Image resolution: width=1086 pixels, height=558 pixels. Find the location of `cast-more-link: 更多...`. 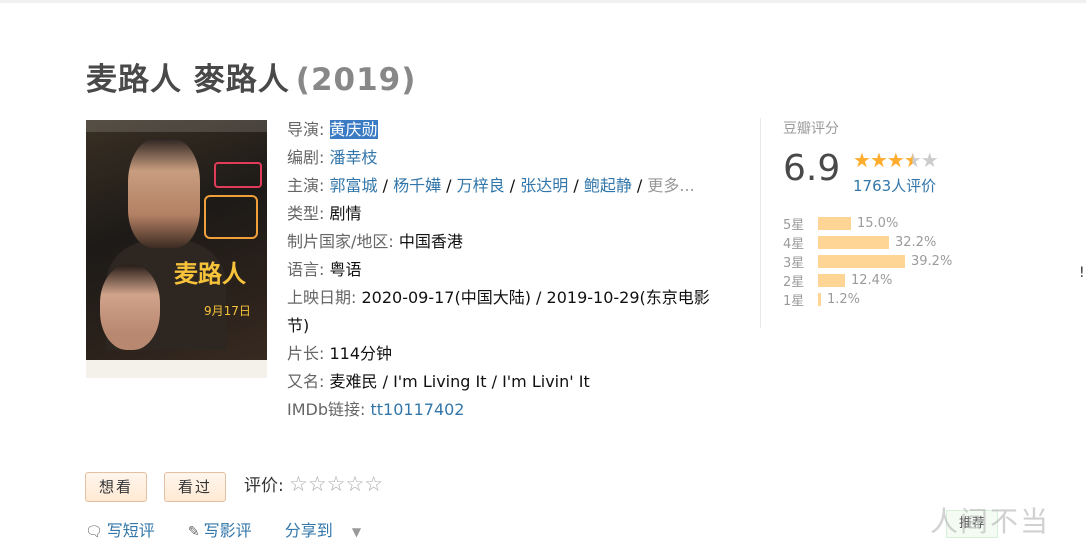

cast-more-link: 更多... is located at coordinates (670, 185).